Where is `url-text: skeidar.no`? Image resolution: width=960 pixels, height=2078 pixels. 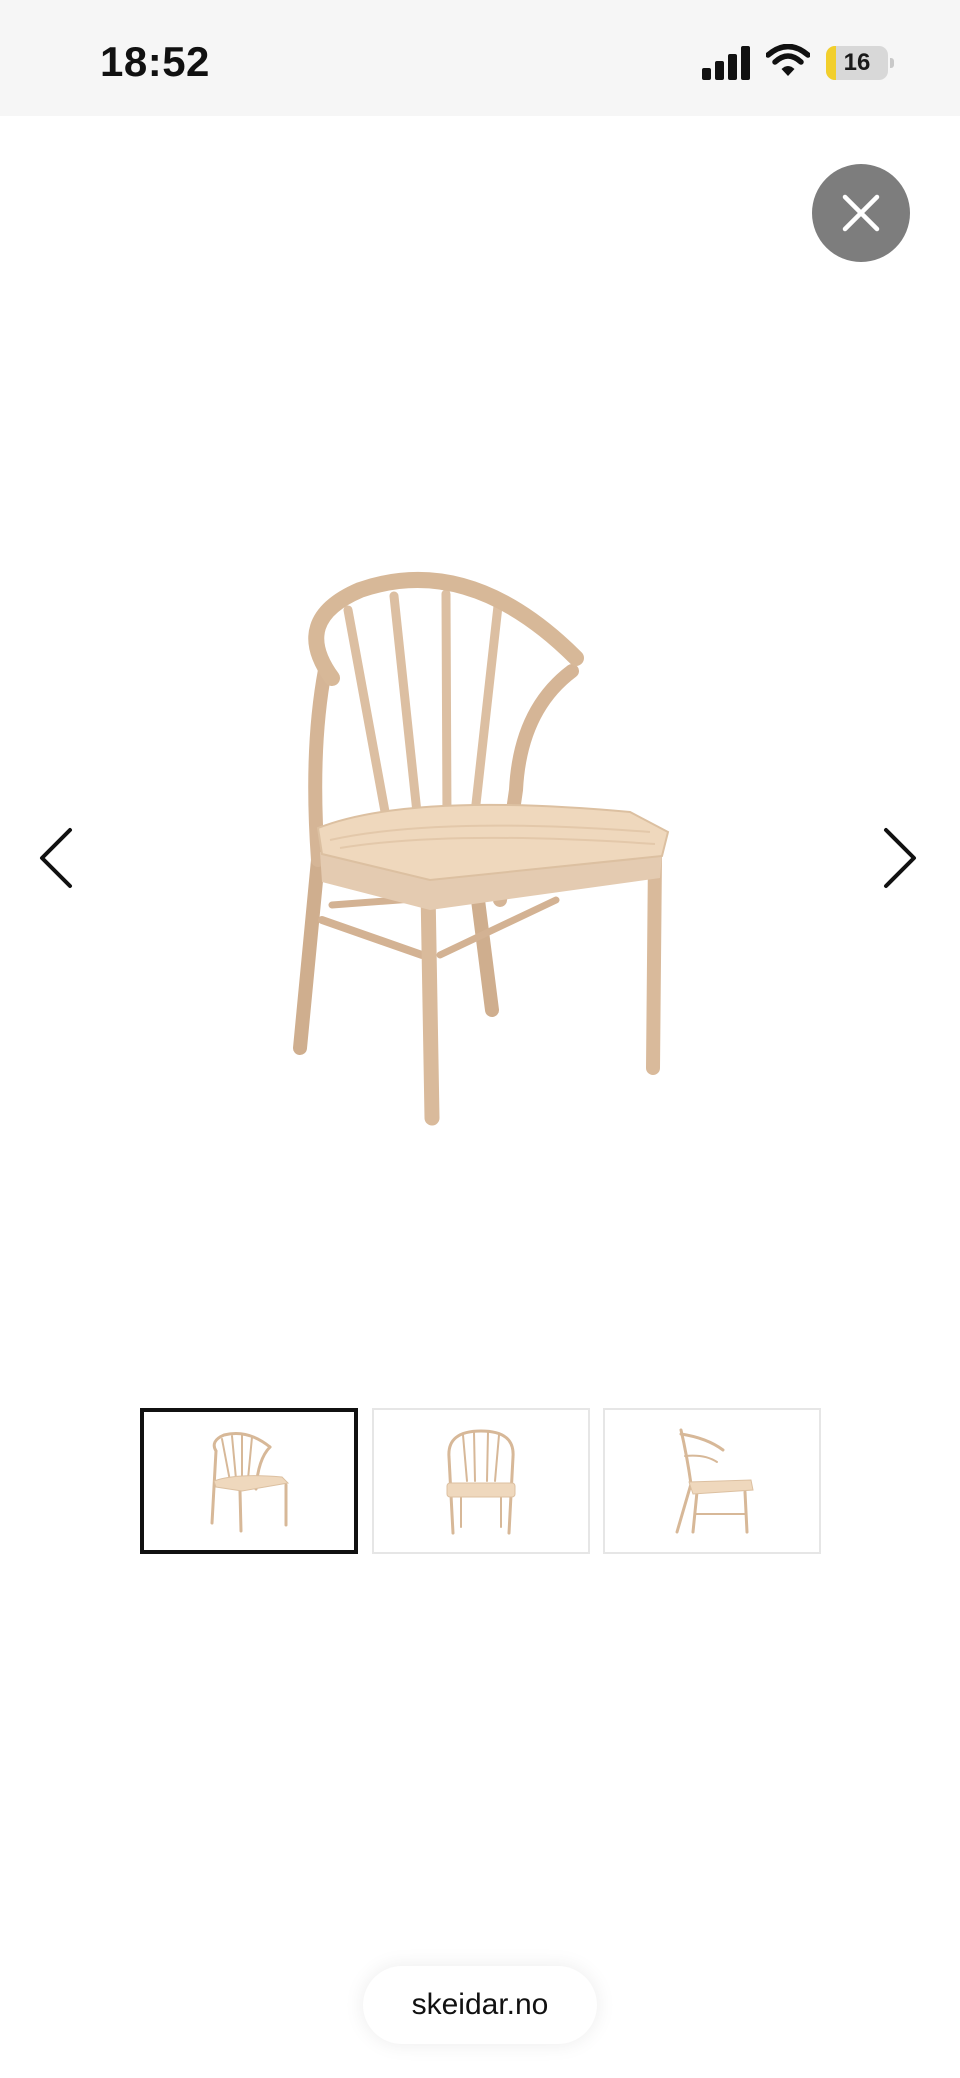 url-text: skeidar.no is located at coordinates (480, 2004).